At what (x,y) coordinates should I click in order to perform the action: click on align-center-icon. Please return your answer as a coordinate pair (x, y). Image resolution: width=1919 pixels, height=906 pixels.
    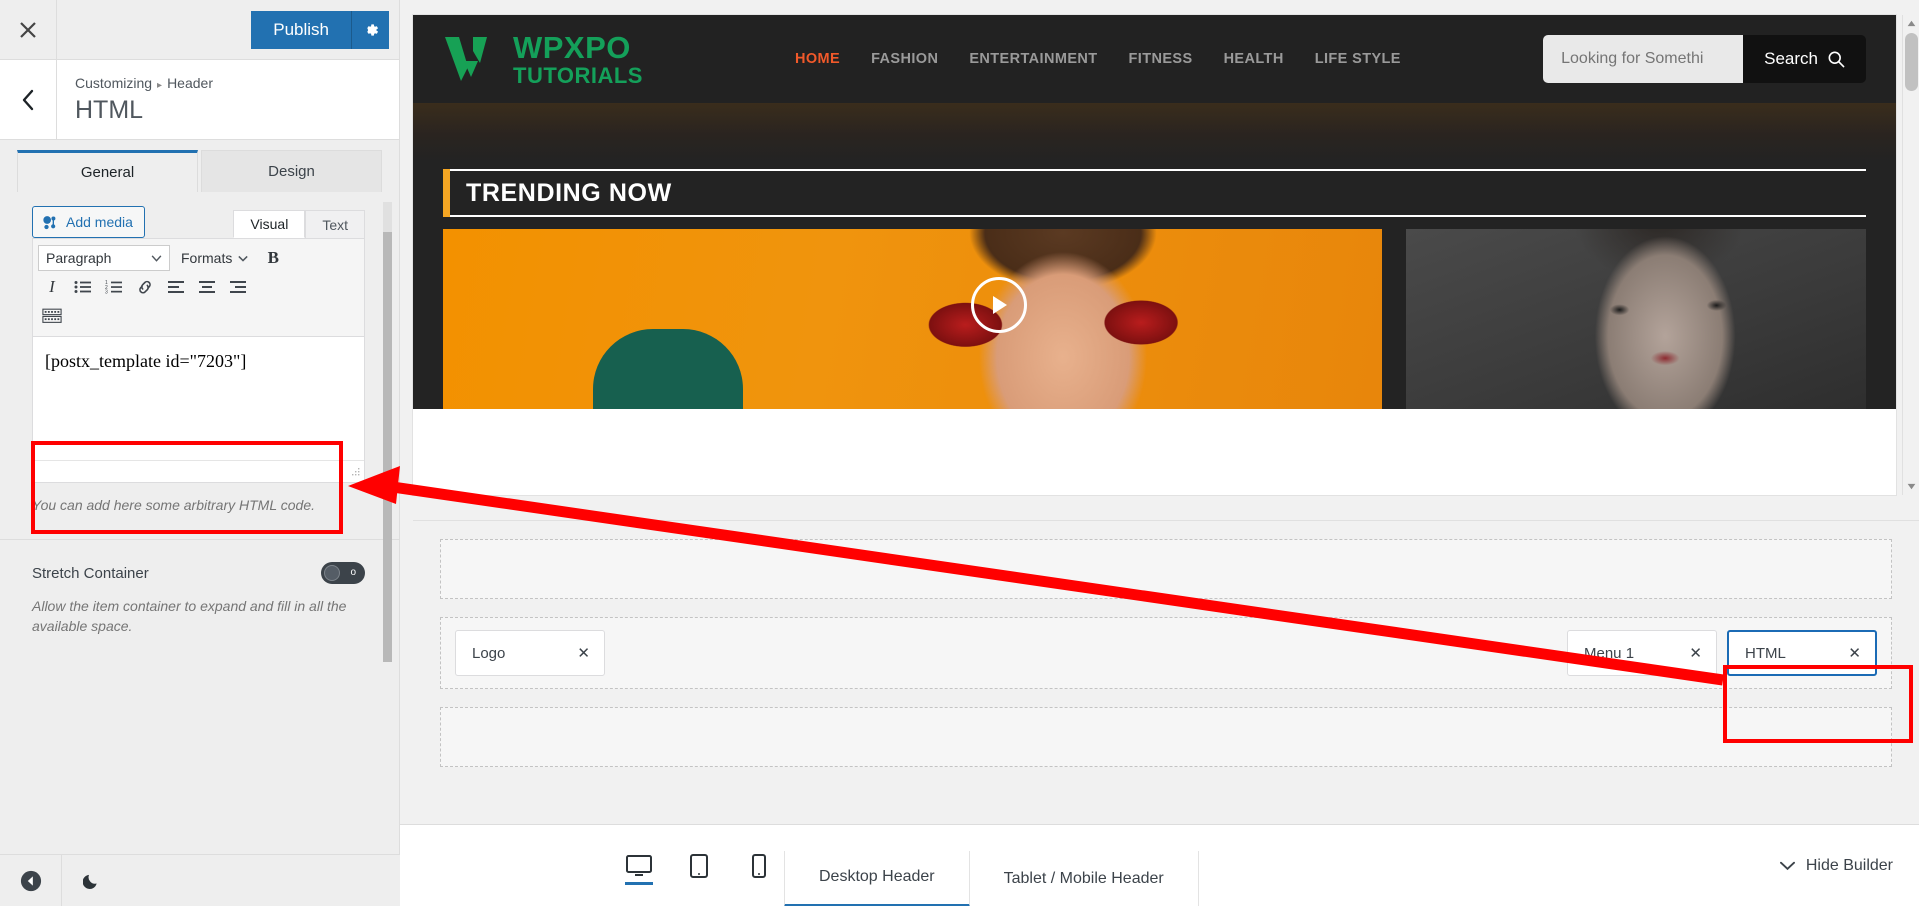
    Looking at the image, I should click on (207, 287).